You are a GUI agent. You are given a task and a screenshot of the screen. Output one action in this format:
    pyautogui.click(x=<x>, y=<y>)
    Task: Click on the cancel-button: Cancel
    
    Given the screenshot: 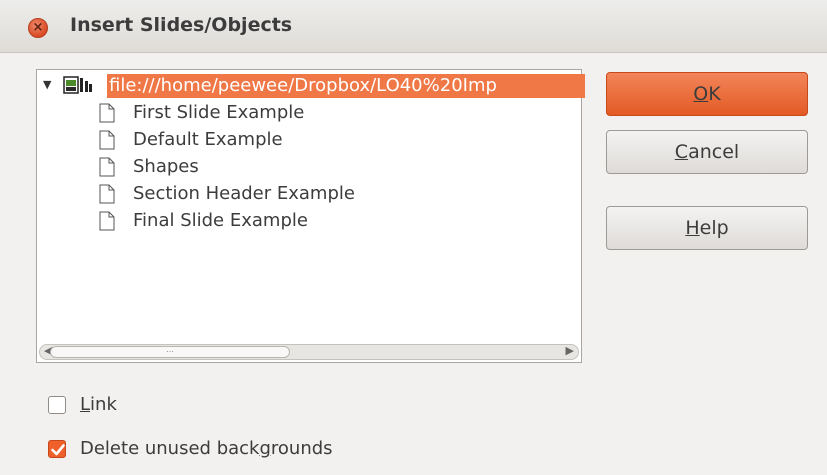 What is the action you would take?
    pyautogui.click(x=707, y=152)
    